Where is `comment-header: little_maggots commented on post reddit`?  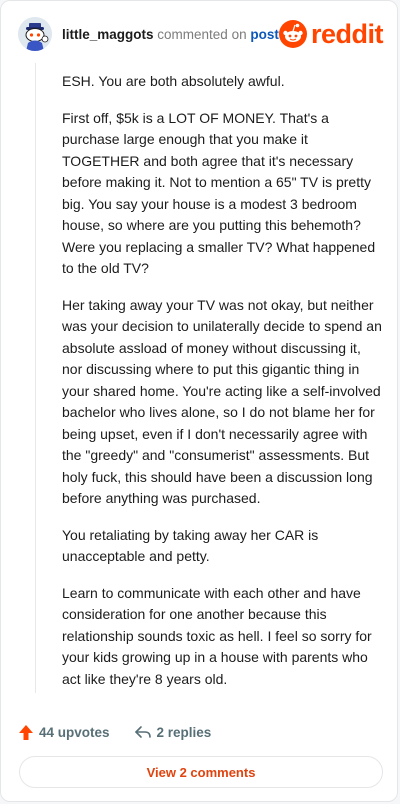
comment-header: little_maggots commented on post reddit is located at coordinates (201, 35).